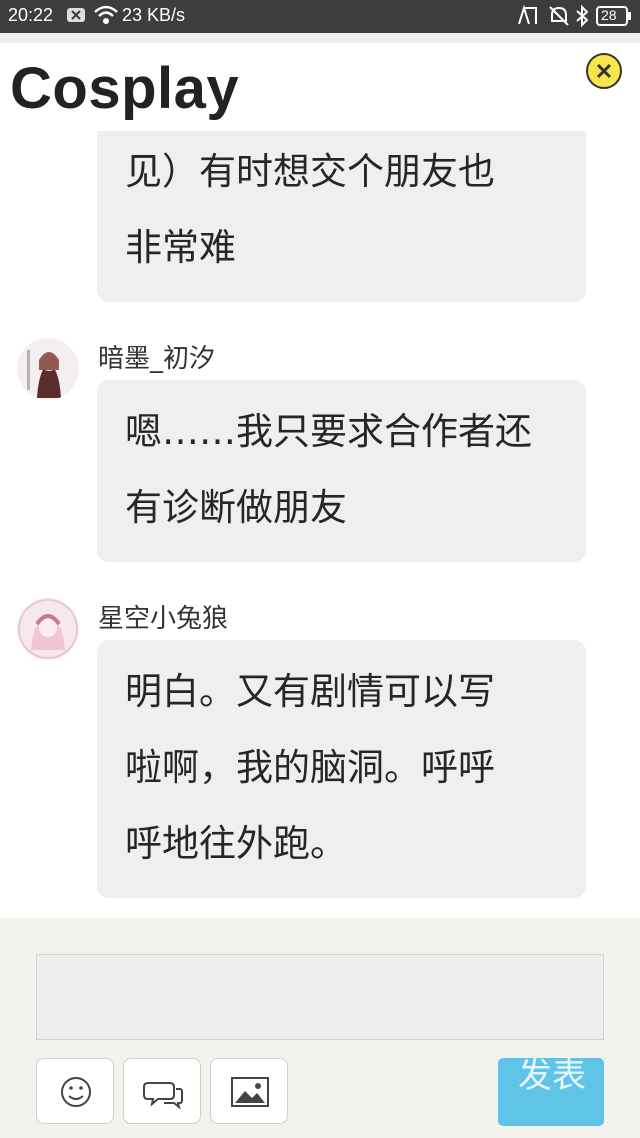  What do you see at coordinates (582, 18) in the screenshot?
I see `bluetooth-icon` at bounding box center [582, 18].